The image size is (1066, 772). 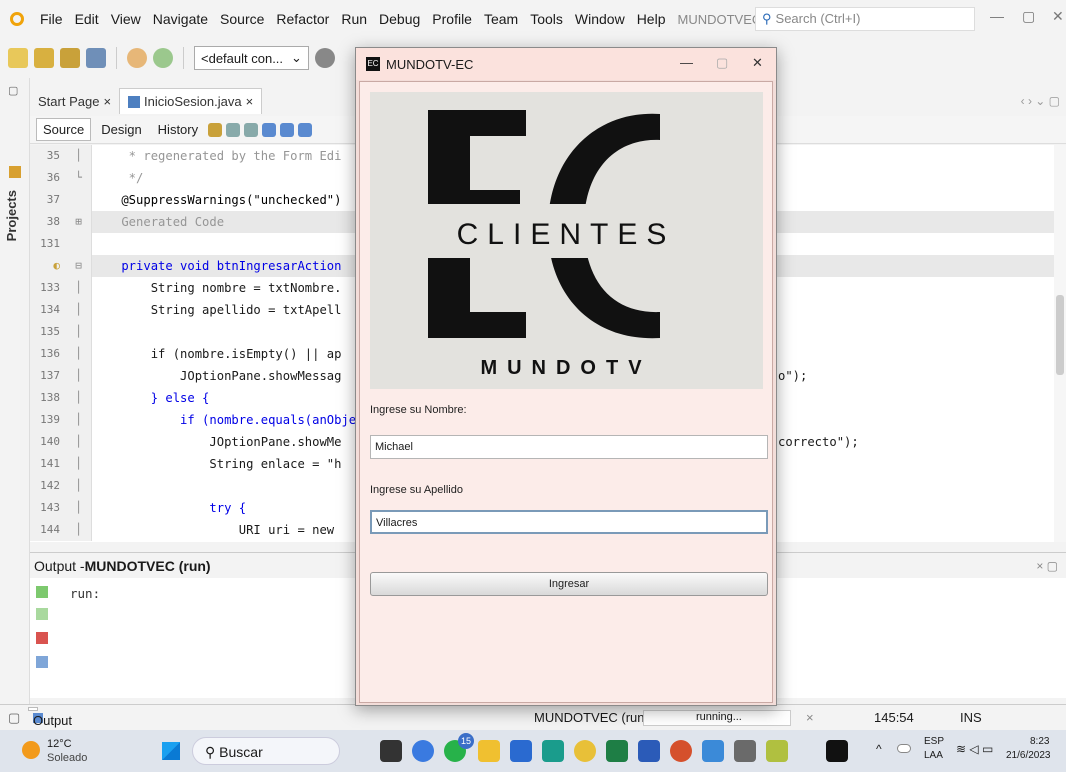 I want to click on editor-scrollbar, so click(x=1060, y=343).